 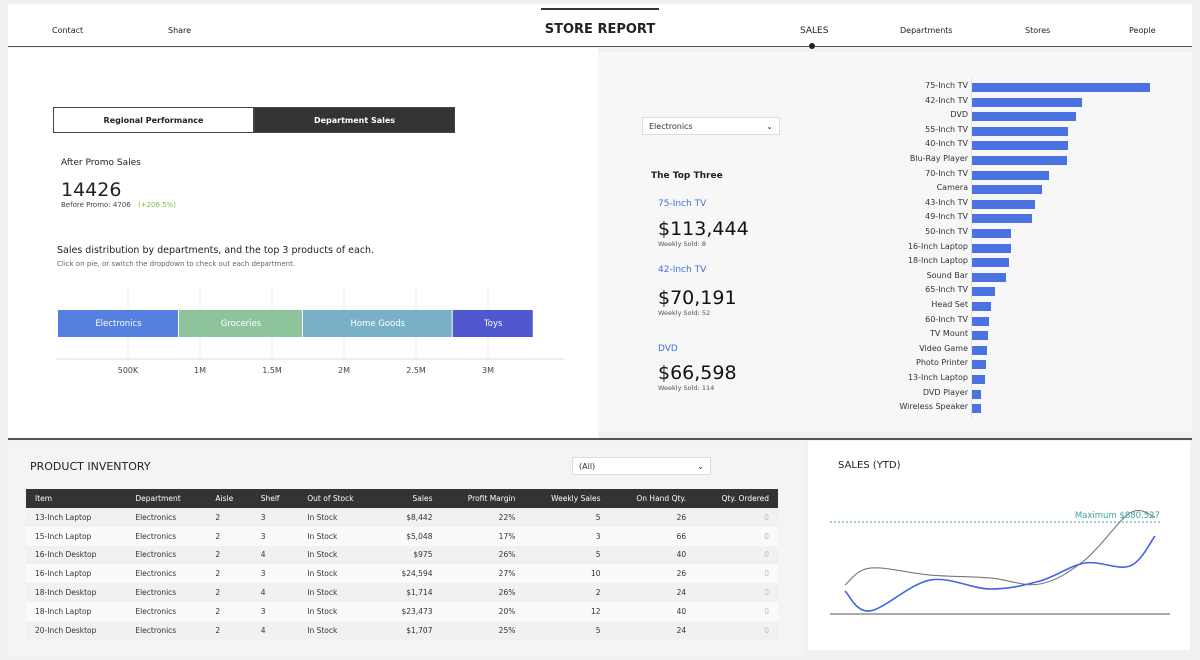 What do you see at coordinates (946, 144) in the screenshot?
I see `bar-label: 40-Inch TV` at bounding box center [946, 144].